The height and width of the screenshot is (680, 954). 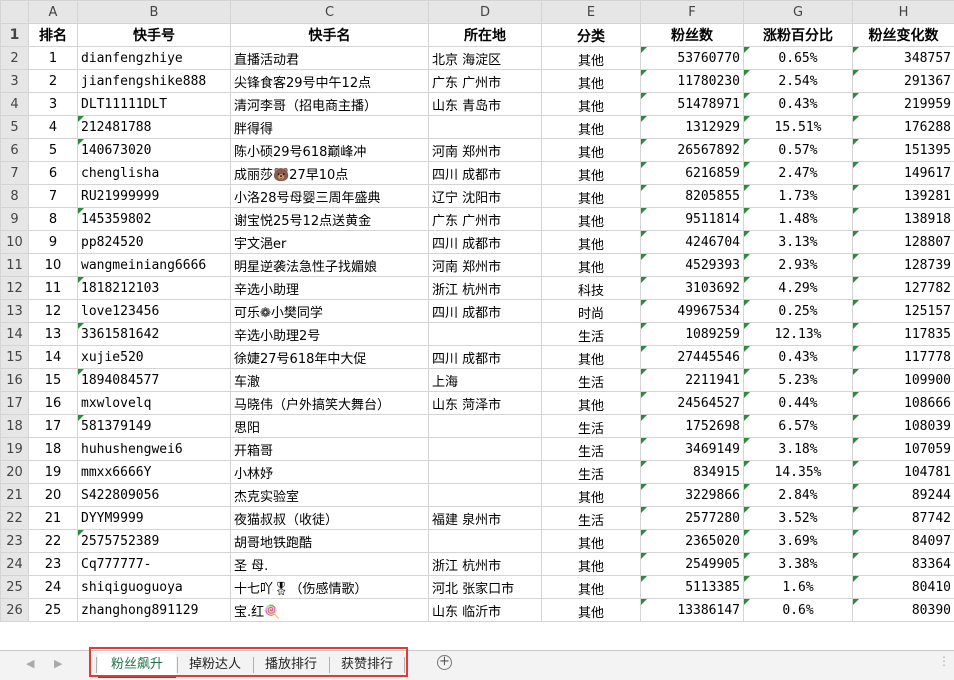 What do you see at coordinates (53, 104) in the screenshot?
I see `cell-rank: 3` at bounding box center [53, 104].